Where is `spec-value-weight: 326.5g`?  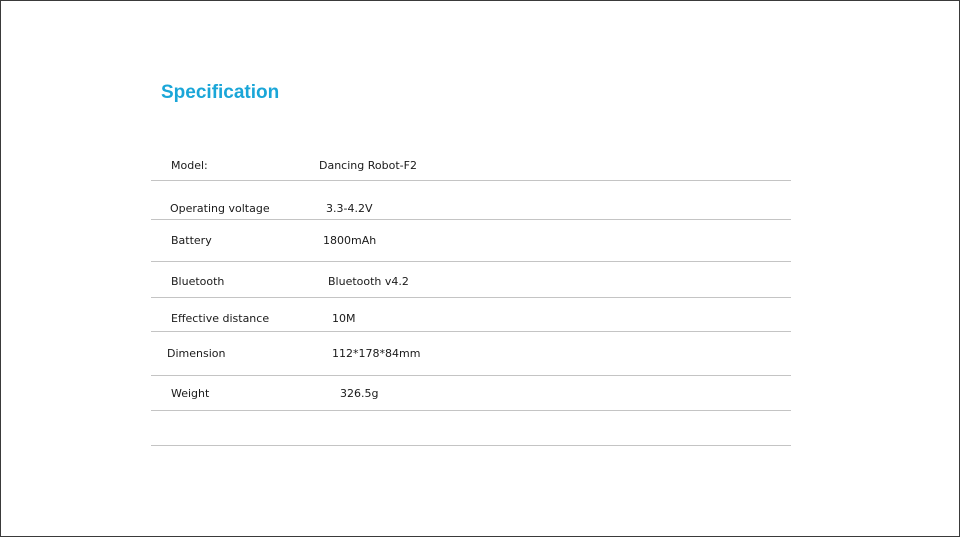 spec-value-weight: 326.5g is located at coordinates (359, 393).